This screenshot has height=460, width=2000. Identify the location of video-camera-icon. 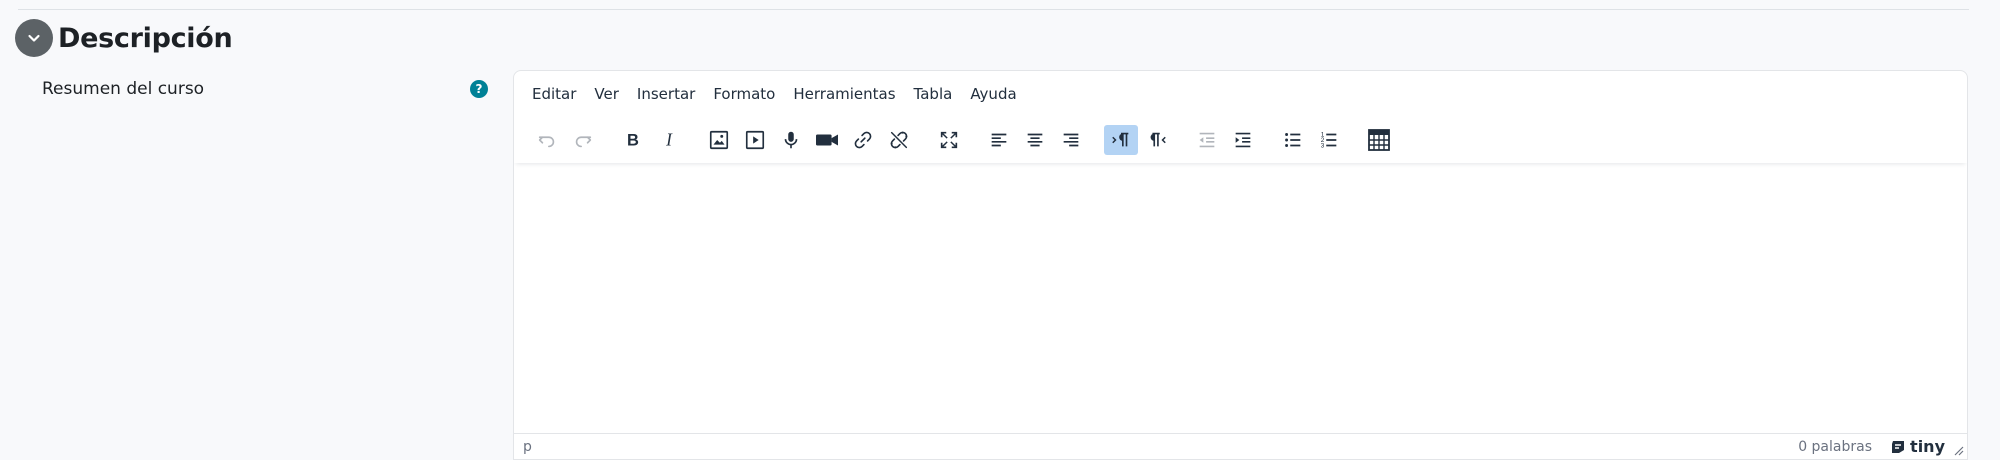
(827, 140).